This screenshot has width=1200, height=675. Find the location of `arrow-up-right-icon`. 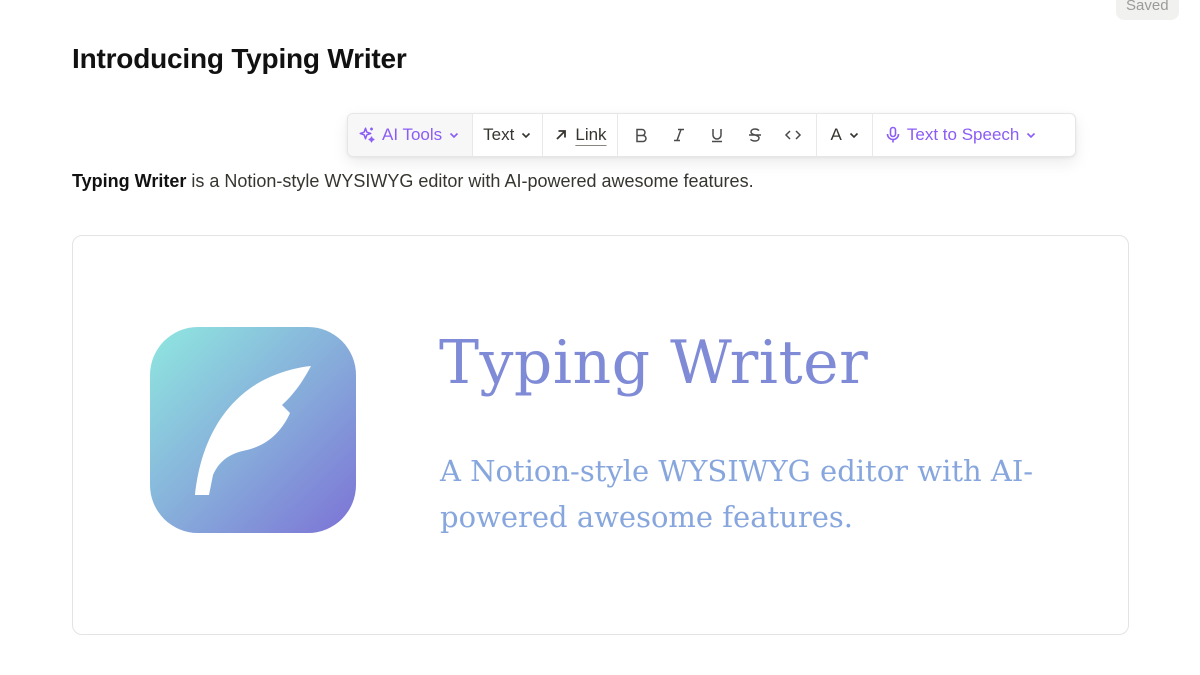

arrow-up-right-icon is located at coordinates (561, 135).